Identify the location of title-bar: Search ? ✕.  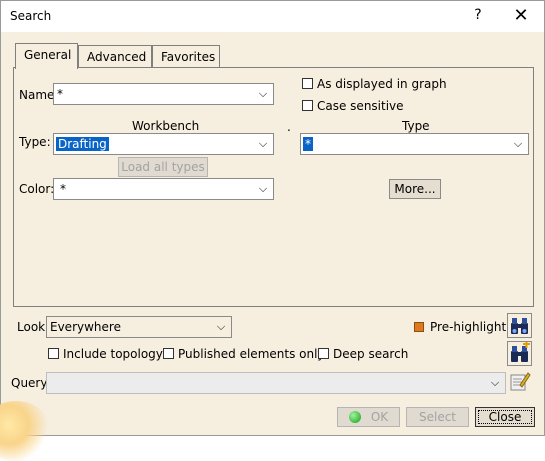
(272, 16).